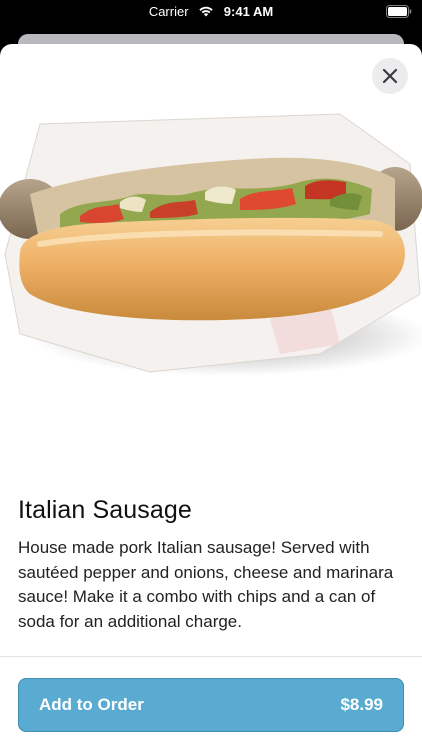  What do you see at coordinates (248, 11) in the screenshot?
I see `status-time: 9:41 AM` at bounding box center [248, 11].